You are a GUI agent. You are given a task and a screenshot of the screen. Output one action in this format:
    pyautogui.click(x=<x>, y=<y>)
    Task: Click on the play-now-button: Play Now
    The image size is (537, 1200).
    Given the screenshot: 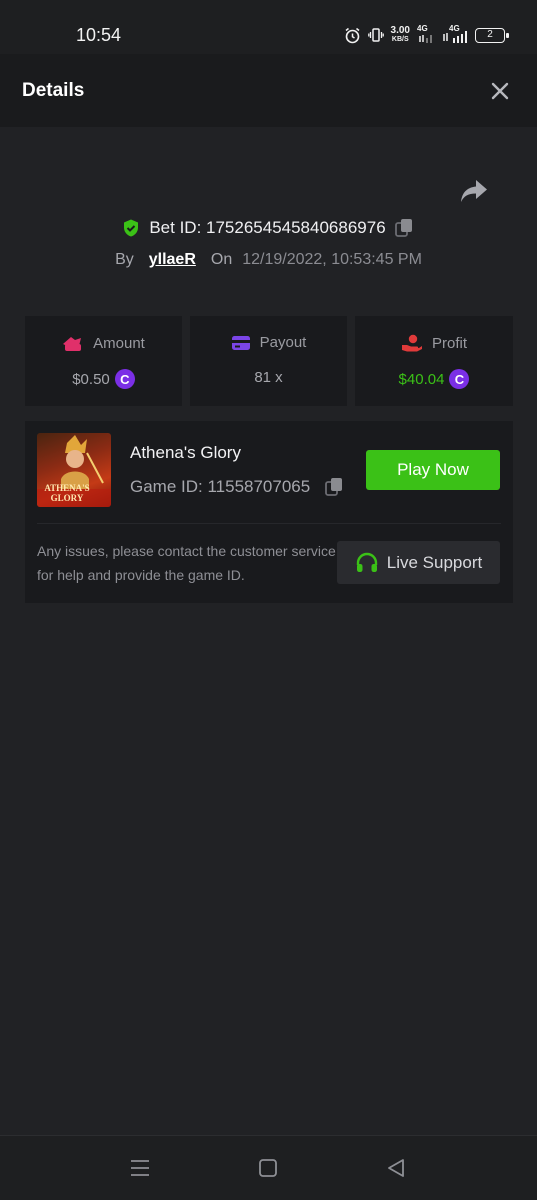 What is the action you would take?
    pyautogui.click(x=433, y=470)
    